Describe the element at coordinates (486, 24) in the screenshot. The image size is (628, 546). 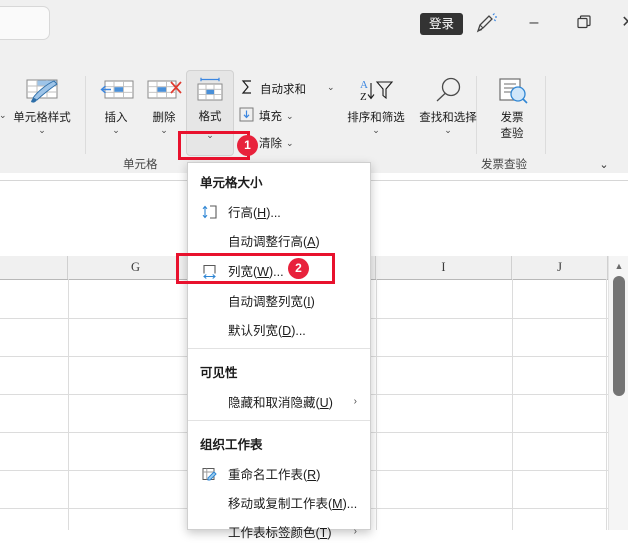
I see `pen-highlight-icon` at that location.